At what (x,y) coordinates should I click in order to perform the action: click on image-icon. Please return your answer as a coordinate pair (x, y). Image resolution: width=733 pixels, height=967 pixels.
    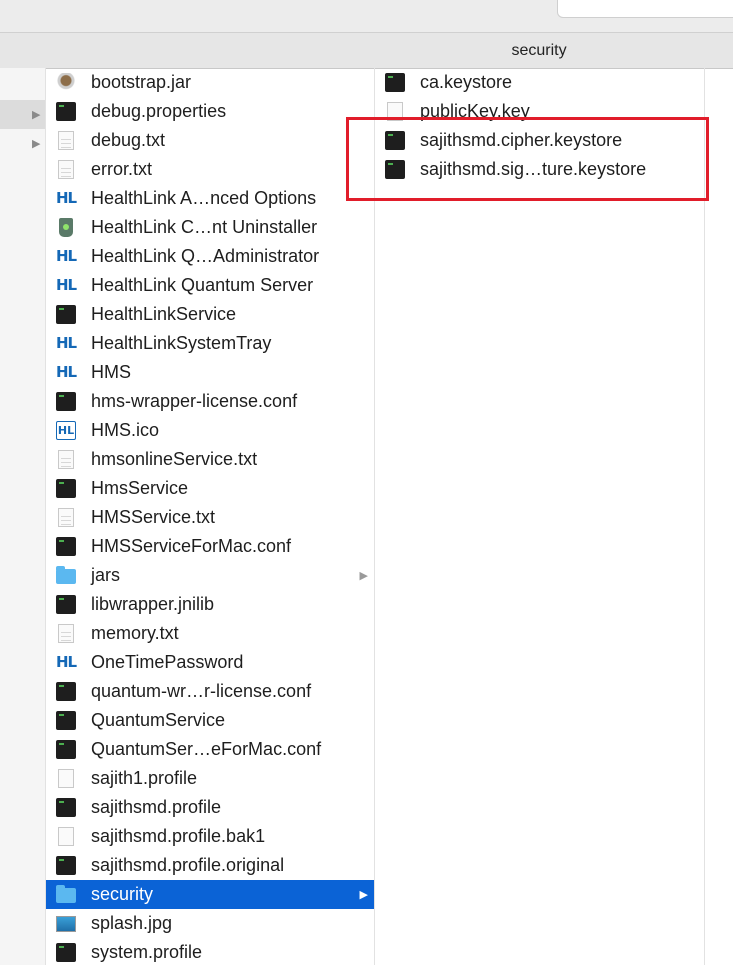
    Looking at the image, I should click on (66, 924).